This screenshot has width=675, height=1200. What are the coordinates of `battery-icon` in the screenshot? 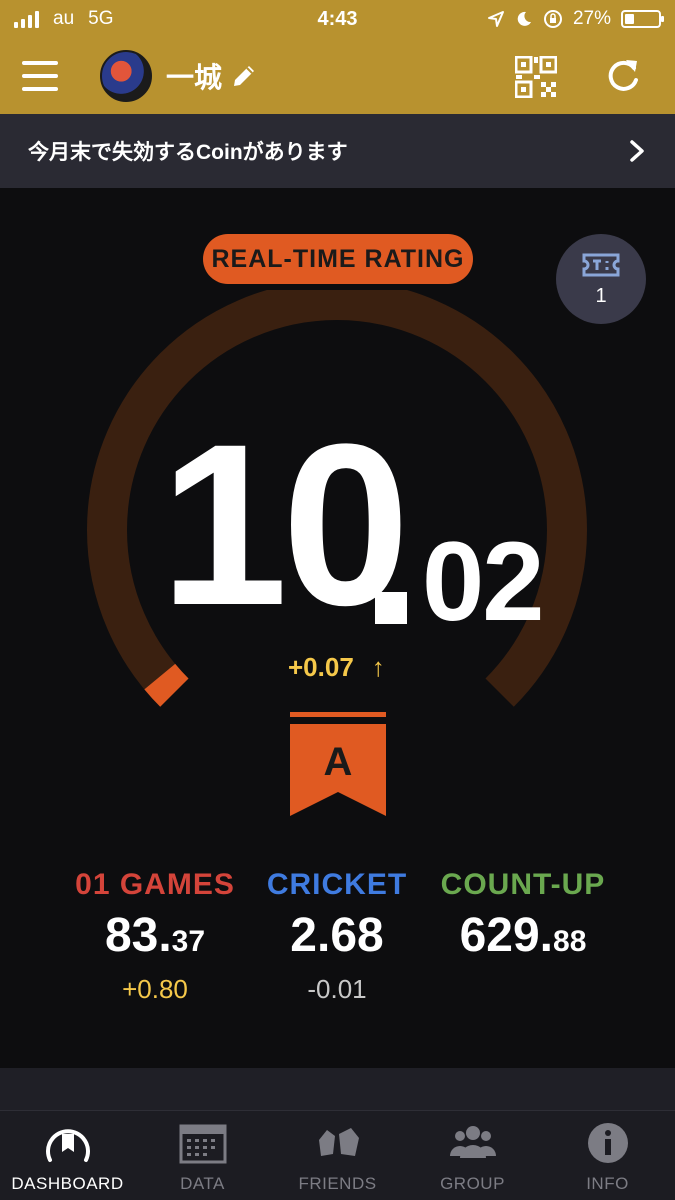 It's located at (642, 19).